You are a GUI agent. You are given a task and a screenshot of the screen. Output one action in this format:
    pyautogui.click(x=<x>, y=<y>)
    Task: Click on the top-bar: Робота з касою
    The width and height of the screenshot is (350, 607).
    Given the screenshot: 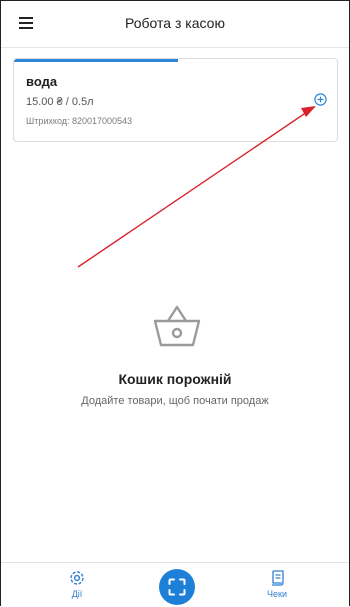 What is the action you would take?
    pyautogui.click(x=175, y=24)
    